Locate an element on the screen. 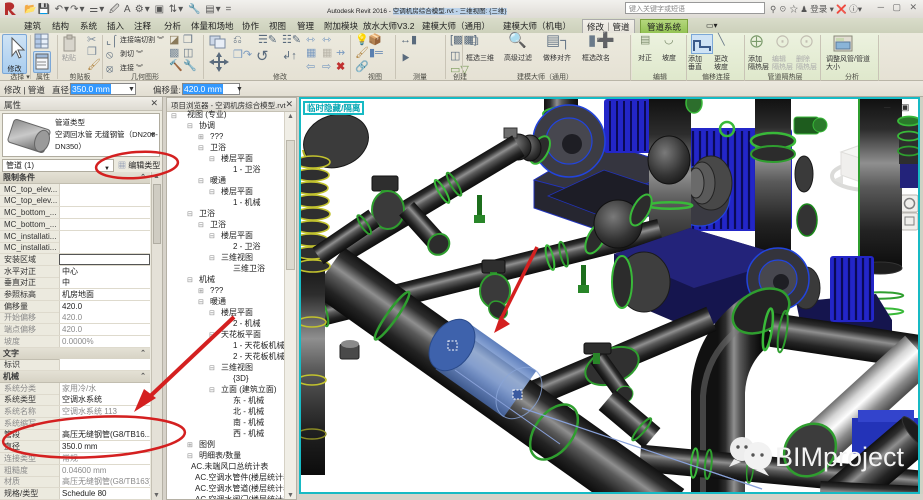  svg-text: BIMproject is located at coordinates (840, 457).